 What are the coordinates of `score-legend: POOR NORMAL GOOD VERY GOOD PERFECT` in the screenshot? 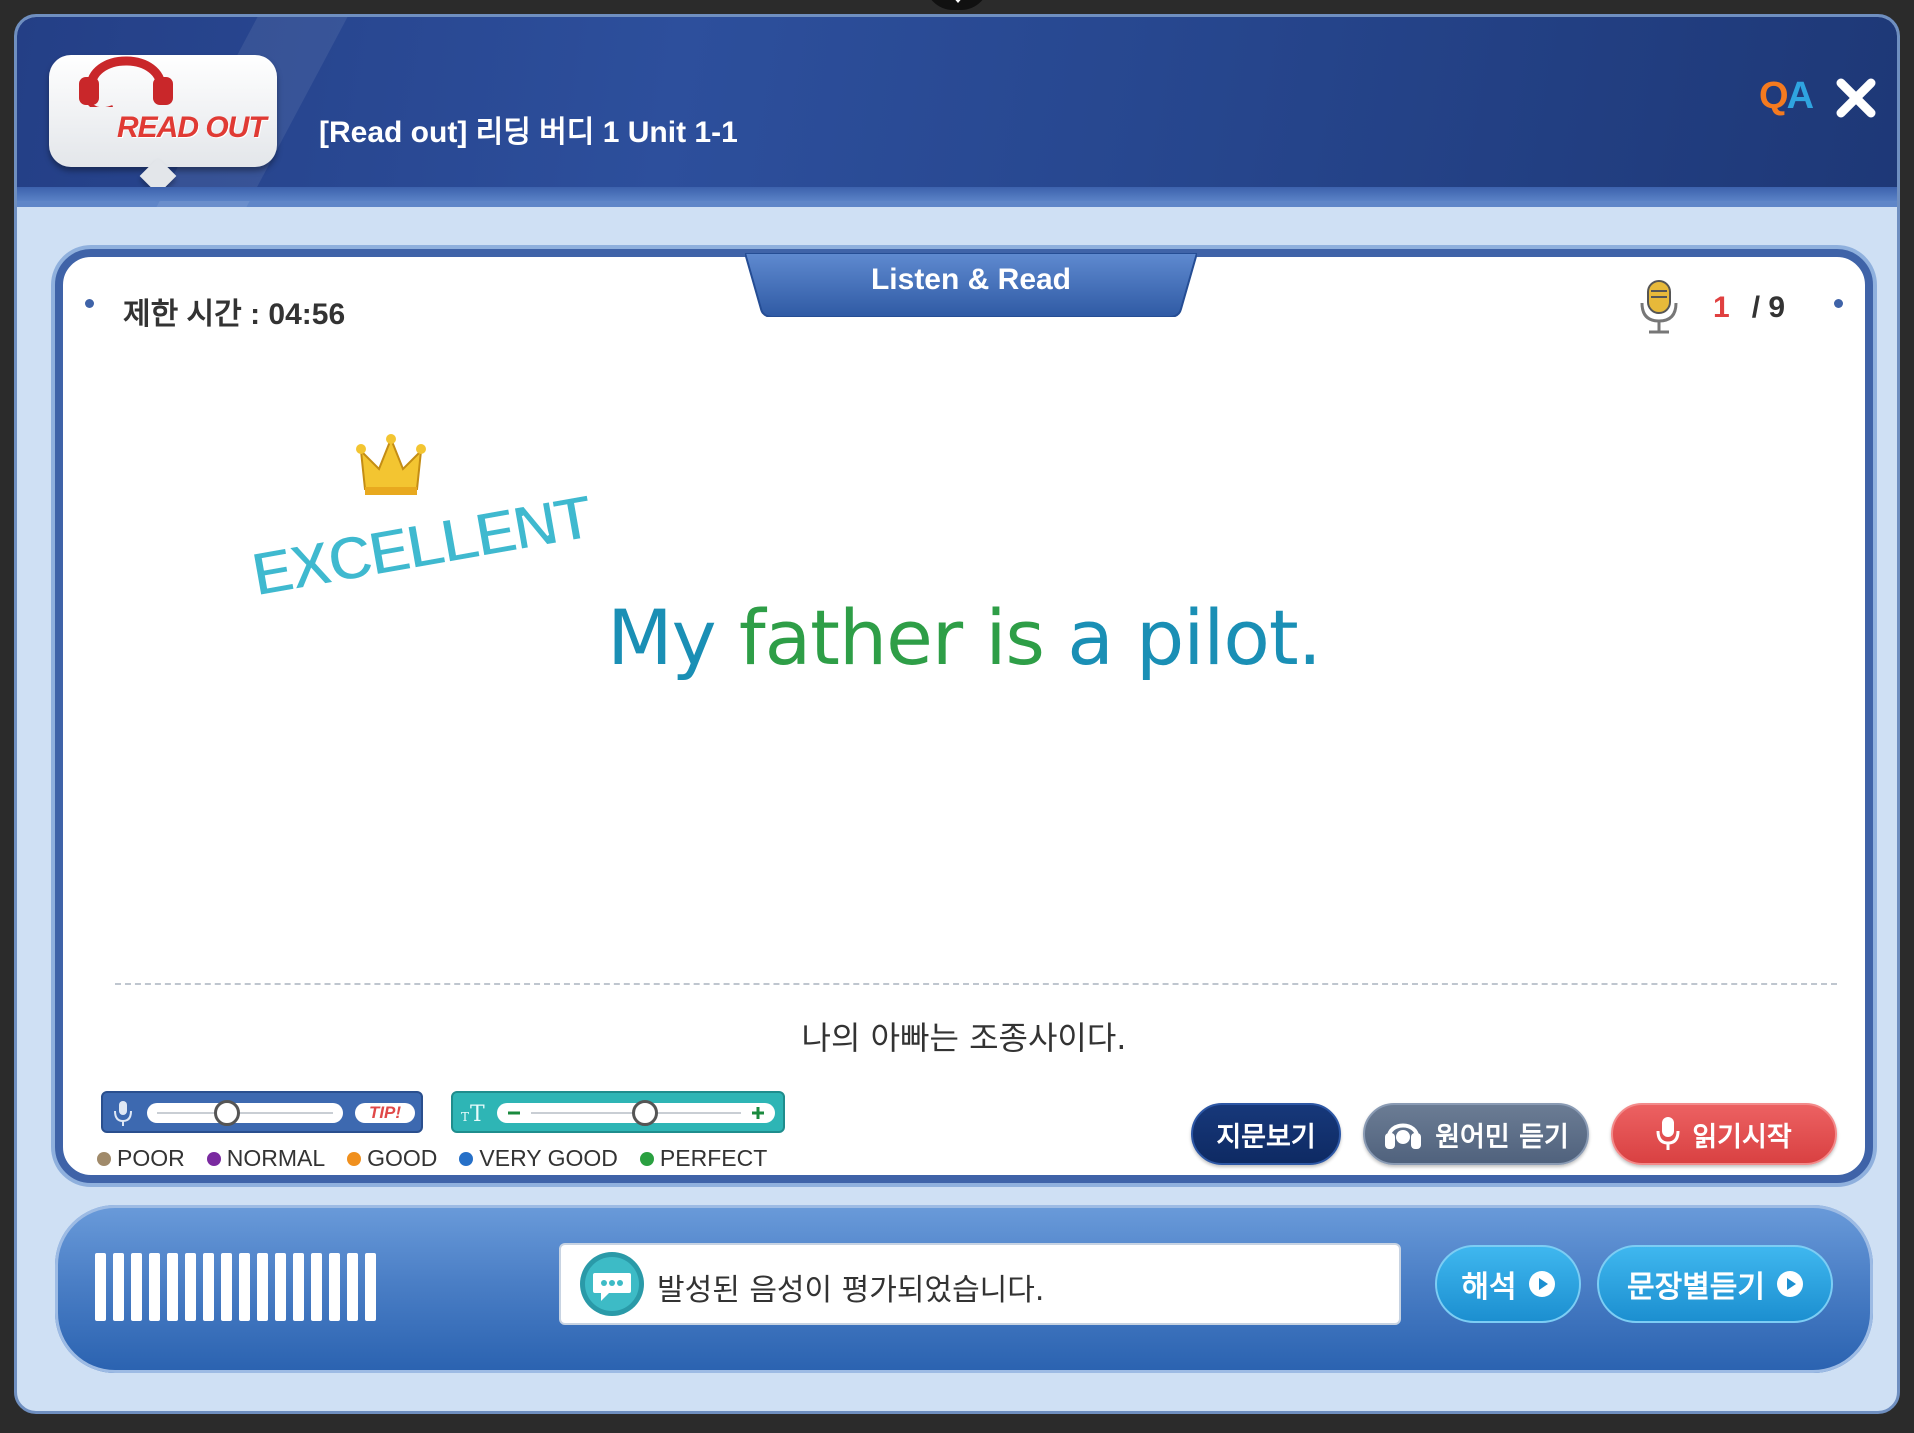 It's located at (432, 1158).